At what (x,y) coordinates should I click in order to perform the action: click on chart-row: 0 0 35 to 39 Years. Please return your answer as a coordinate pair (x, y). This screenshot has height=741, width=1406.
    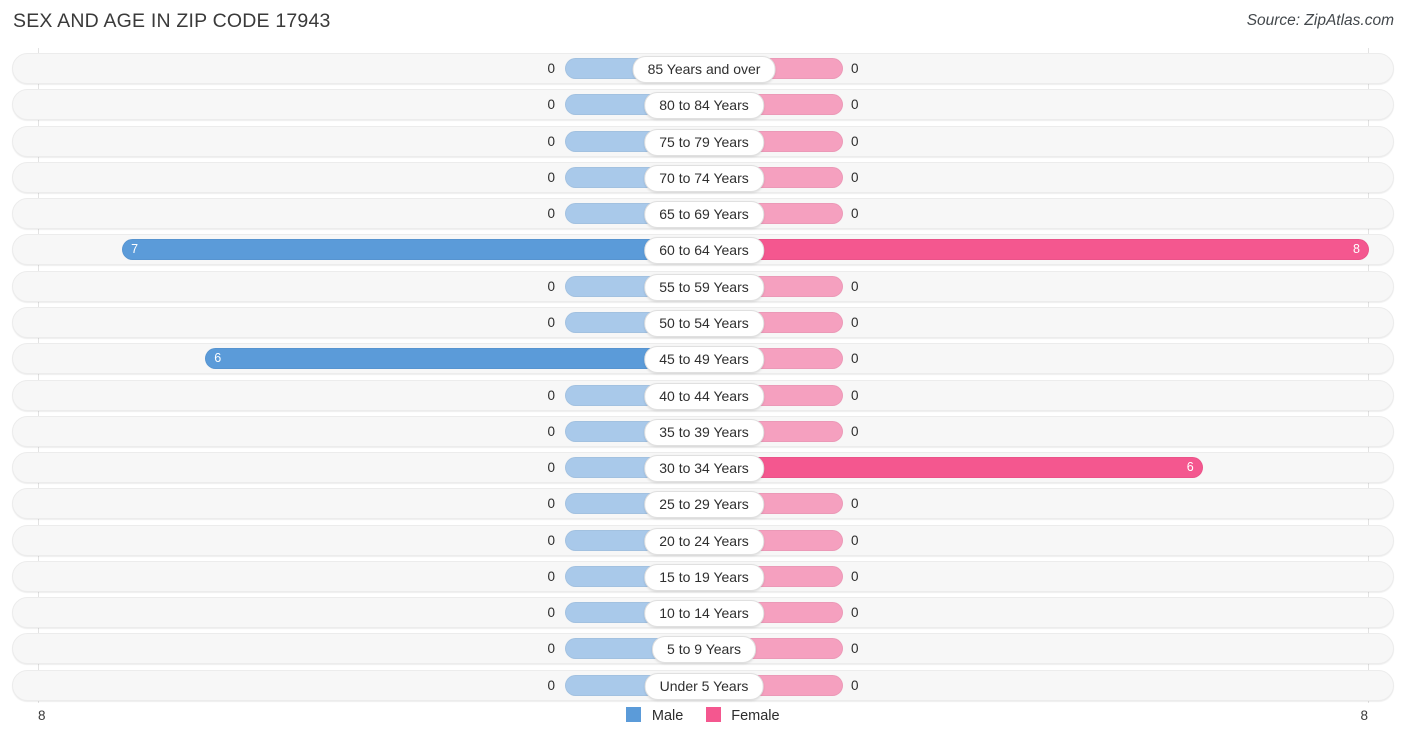
    Looking at the image, I should click on (703, 431).